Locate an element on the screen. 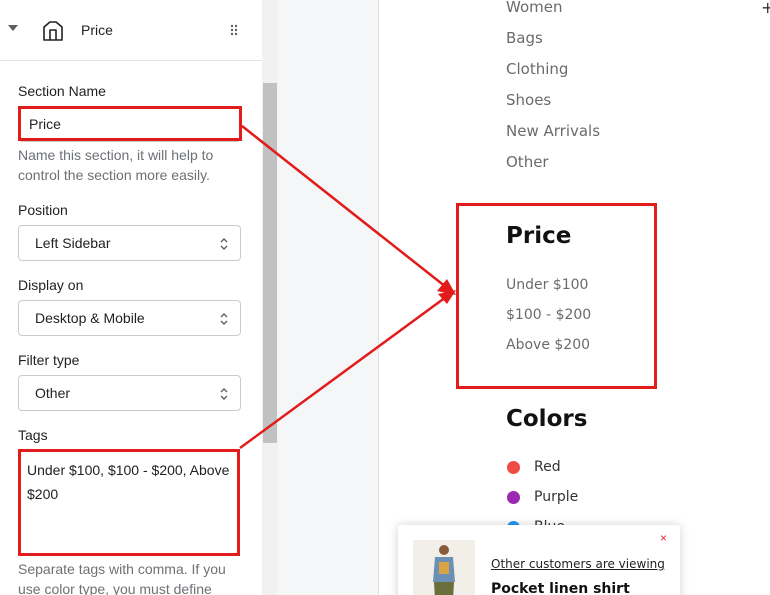 Image resolution: width=770 pixels, height=595 pixels. position-value: Left Sidebar is located at coordinates (73, 243).